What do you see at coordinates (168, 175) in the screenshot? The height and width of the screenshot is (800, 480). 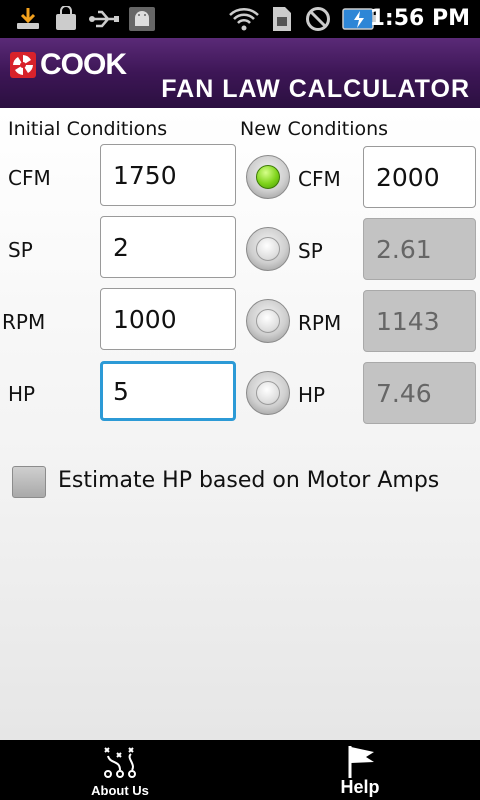 I see `initial-cfm-input: 1750` at bounding box center [168, 175].